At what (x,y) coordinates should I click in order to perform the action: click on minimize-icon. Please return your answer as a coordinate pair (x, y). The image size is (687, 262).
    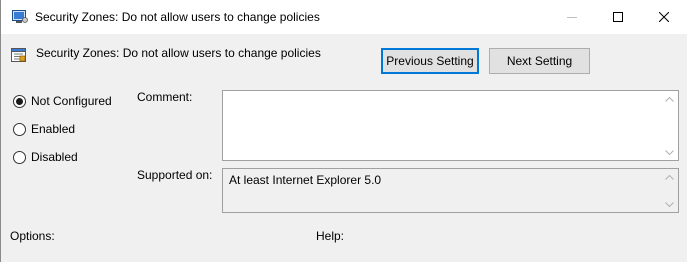
    Looking at the image, I should click on (572, 17).